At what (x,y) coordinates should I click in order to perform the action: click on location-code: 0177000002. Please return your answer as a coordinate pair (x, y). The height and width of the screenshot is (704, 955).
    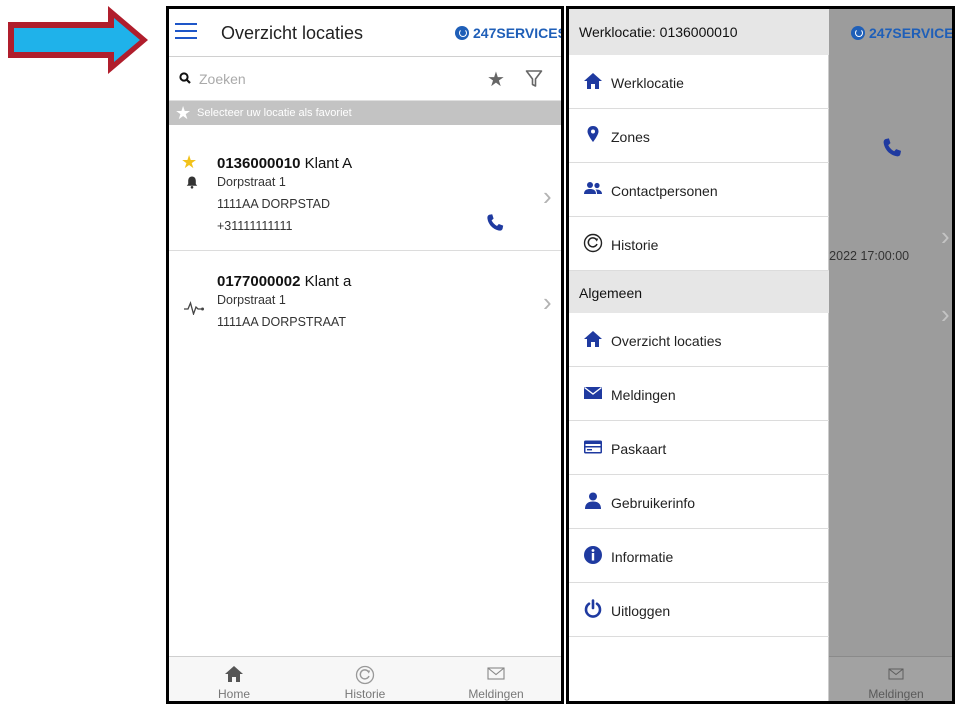
    Looking at the image, I should click on (259, 281).